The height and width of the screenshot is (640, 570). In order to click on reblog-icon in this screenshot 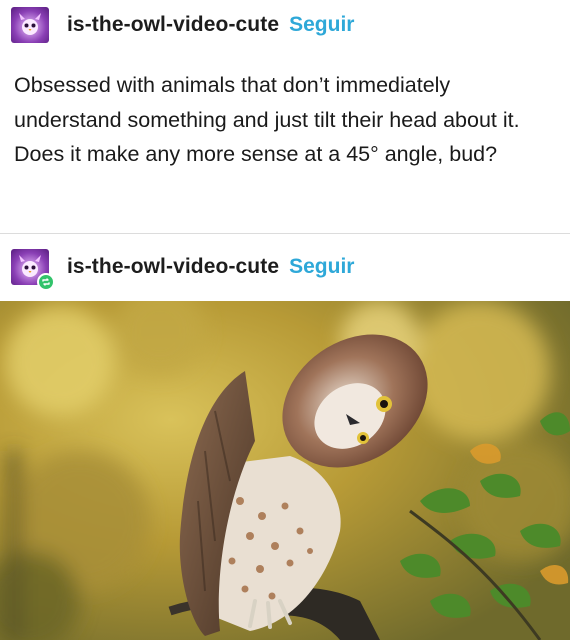, I will do `click(46, 282)`.